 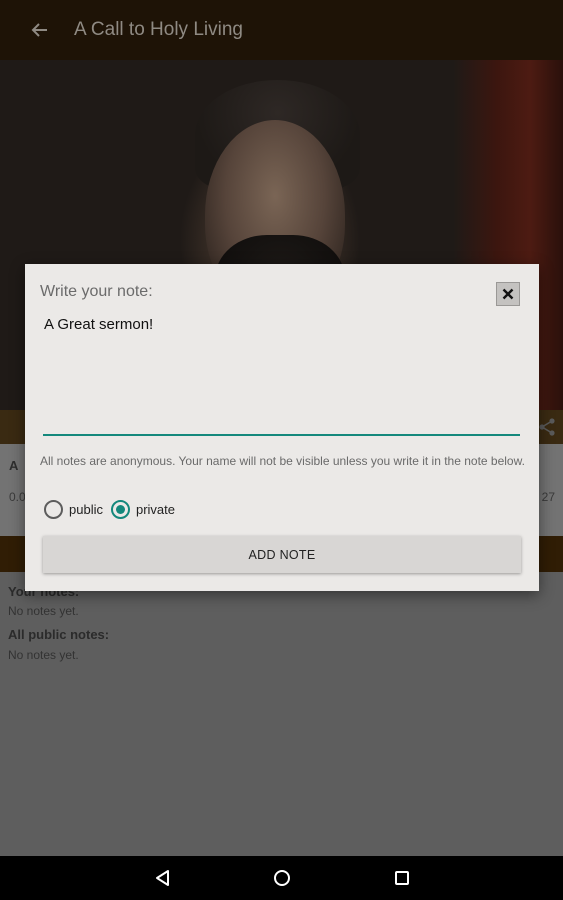 I want to click on close-button, so click(x=508, y=294).